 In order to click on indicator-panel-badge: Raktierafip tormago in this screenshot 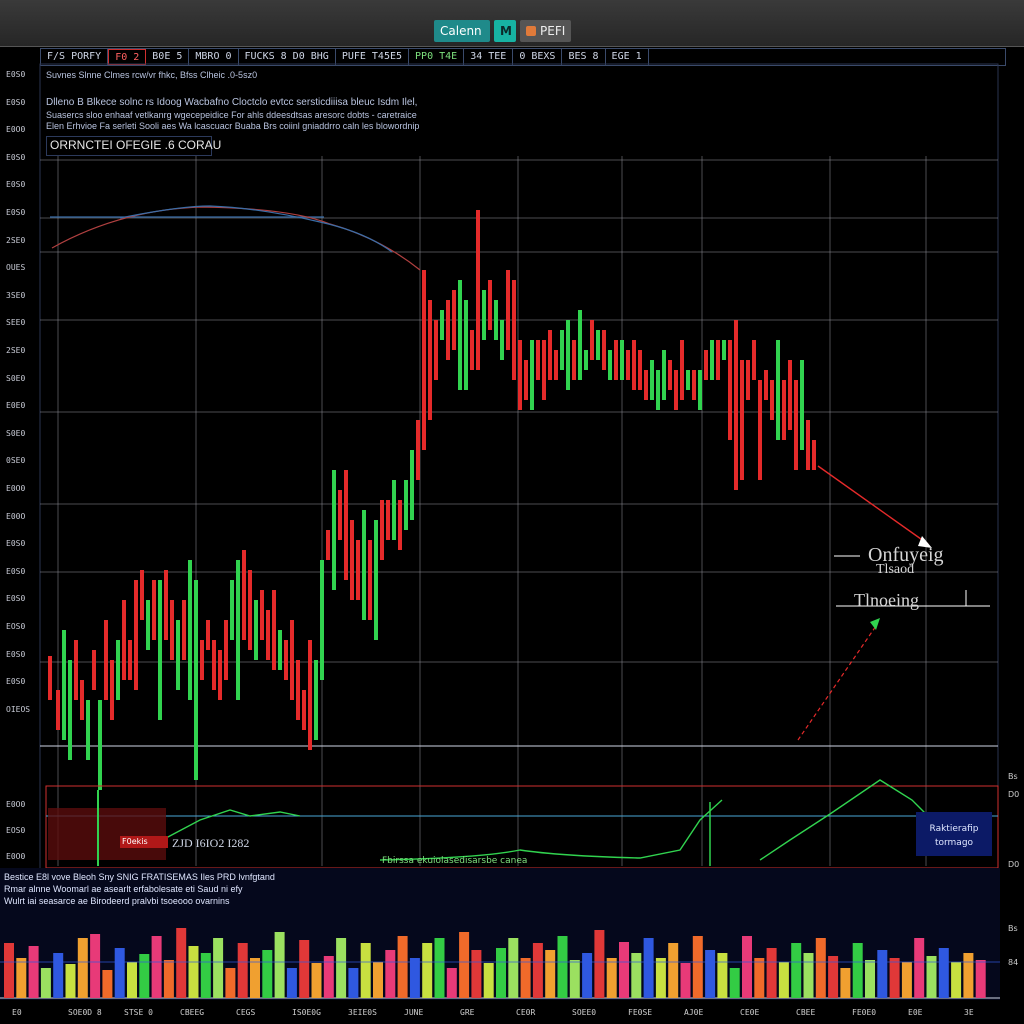, I will do `click(954, 834)`.